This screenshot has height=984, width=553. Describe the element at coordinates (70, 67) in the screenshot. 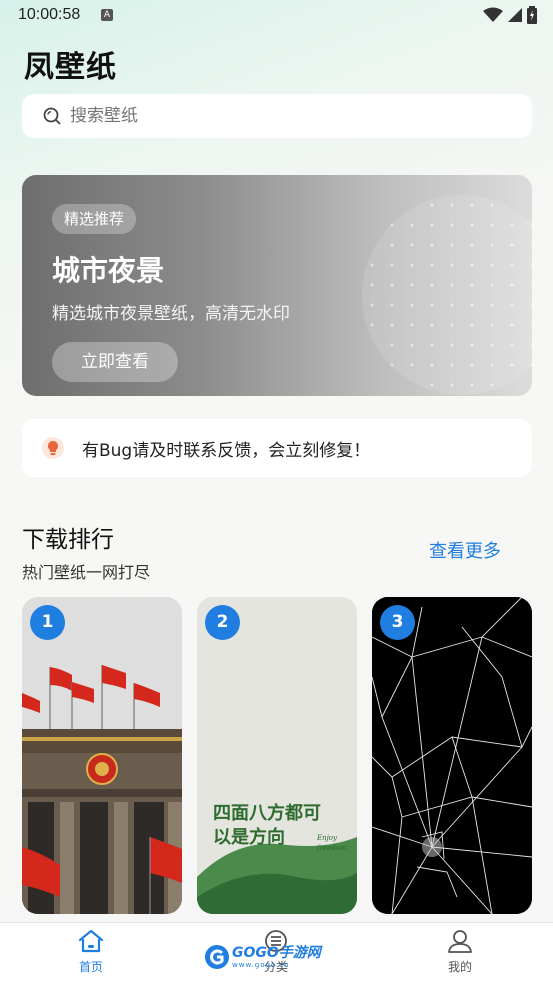

I see `app-title: 凤壁纸` at that location.